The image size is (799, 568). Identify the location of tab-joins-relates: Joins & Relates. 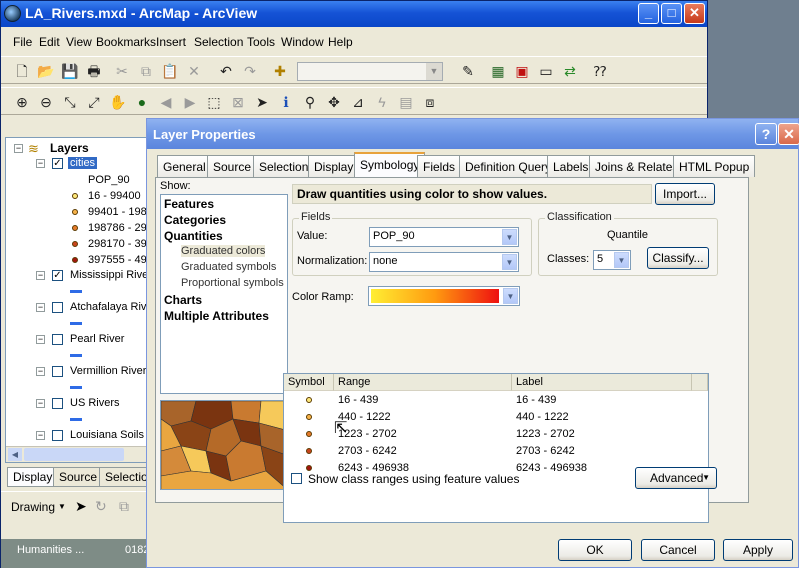
(637, 166).